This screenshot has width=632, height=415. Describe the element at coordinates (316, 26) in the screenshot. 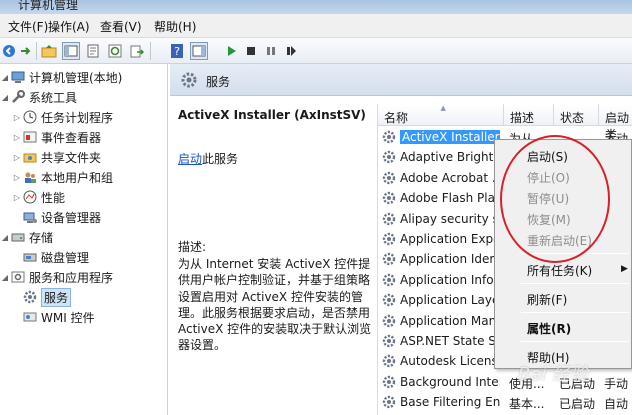

I see `menu-bar: 文件(F) 操作(A) 查看(V) 帮助(H)` at that location.